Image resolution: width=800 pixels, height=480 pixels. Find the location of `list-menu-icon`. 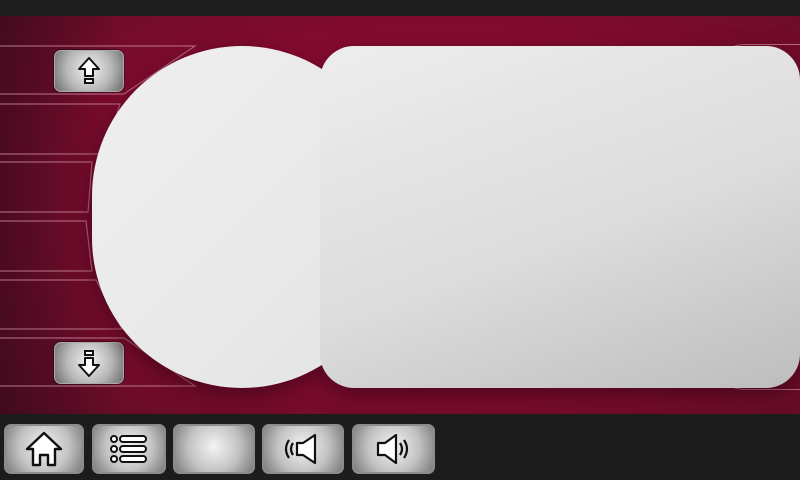

list-menu-icon is located at coordinates (128, 449).